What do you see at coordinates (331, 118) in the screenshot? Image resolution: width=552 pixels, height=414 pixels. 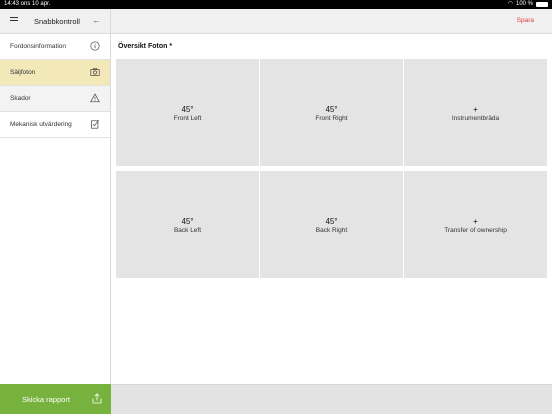 I see `tile-label: Front Right` at bounding box center [331, 118].